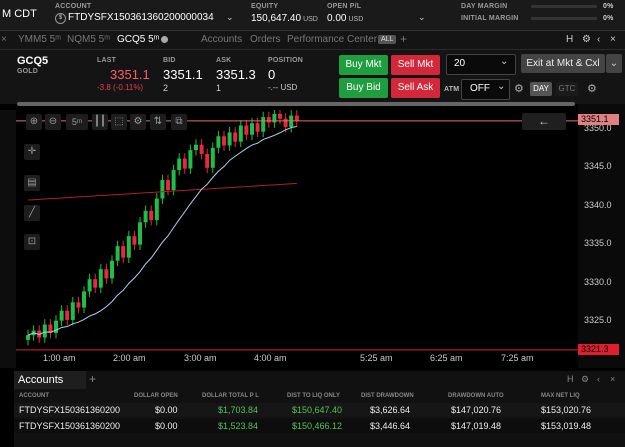 This screenshot has height=447, width=625. Describe the element at coordinates (422, 17) in the screenshot. I see `openpl-dropdown-icon: ⌄` at that location.